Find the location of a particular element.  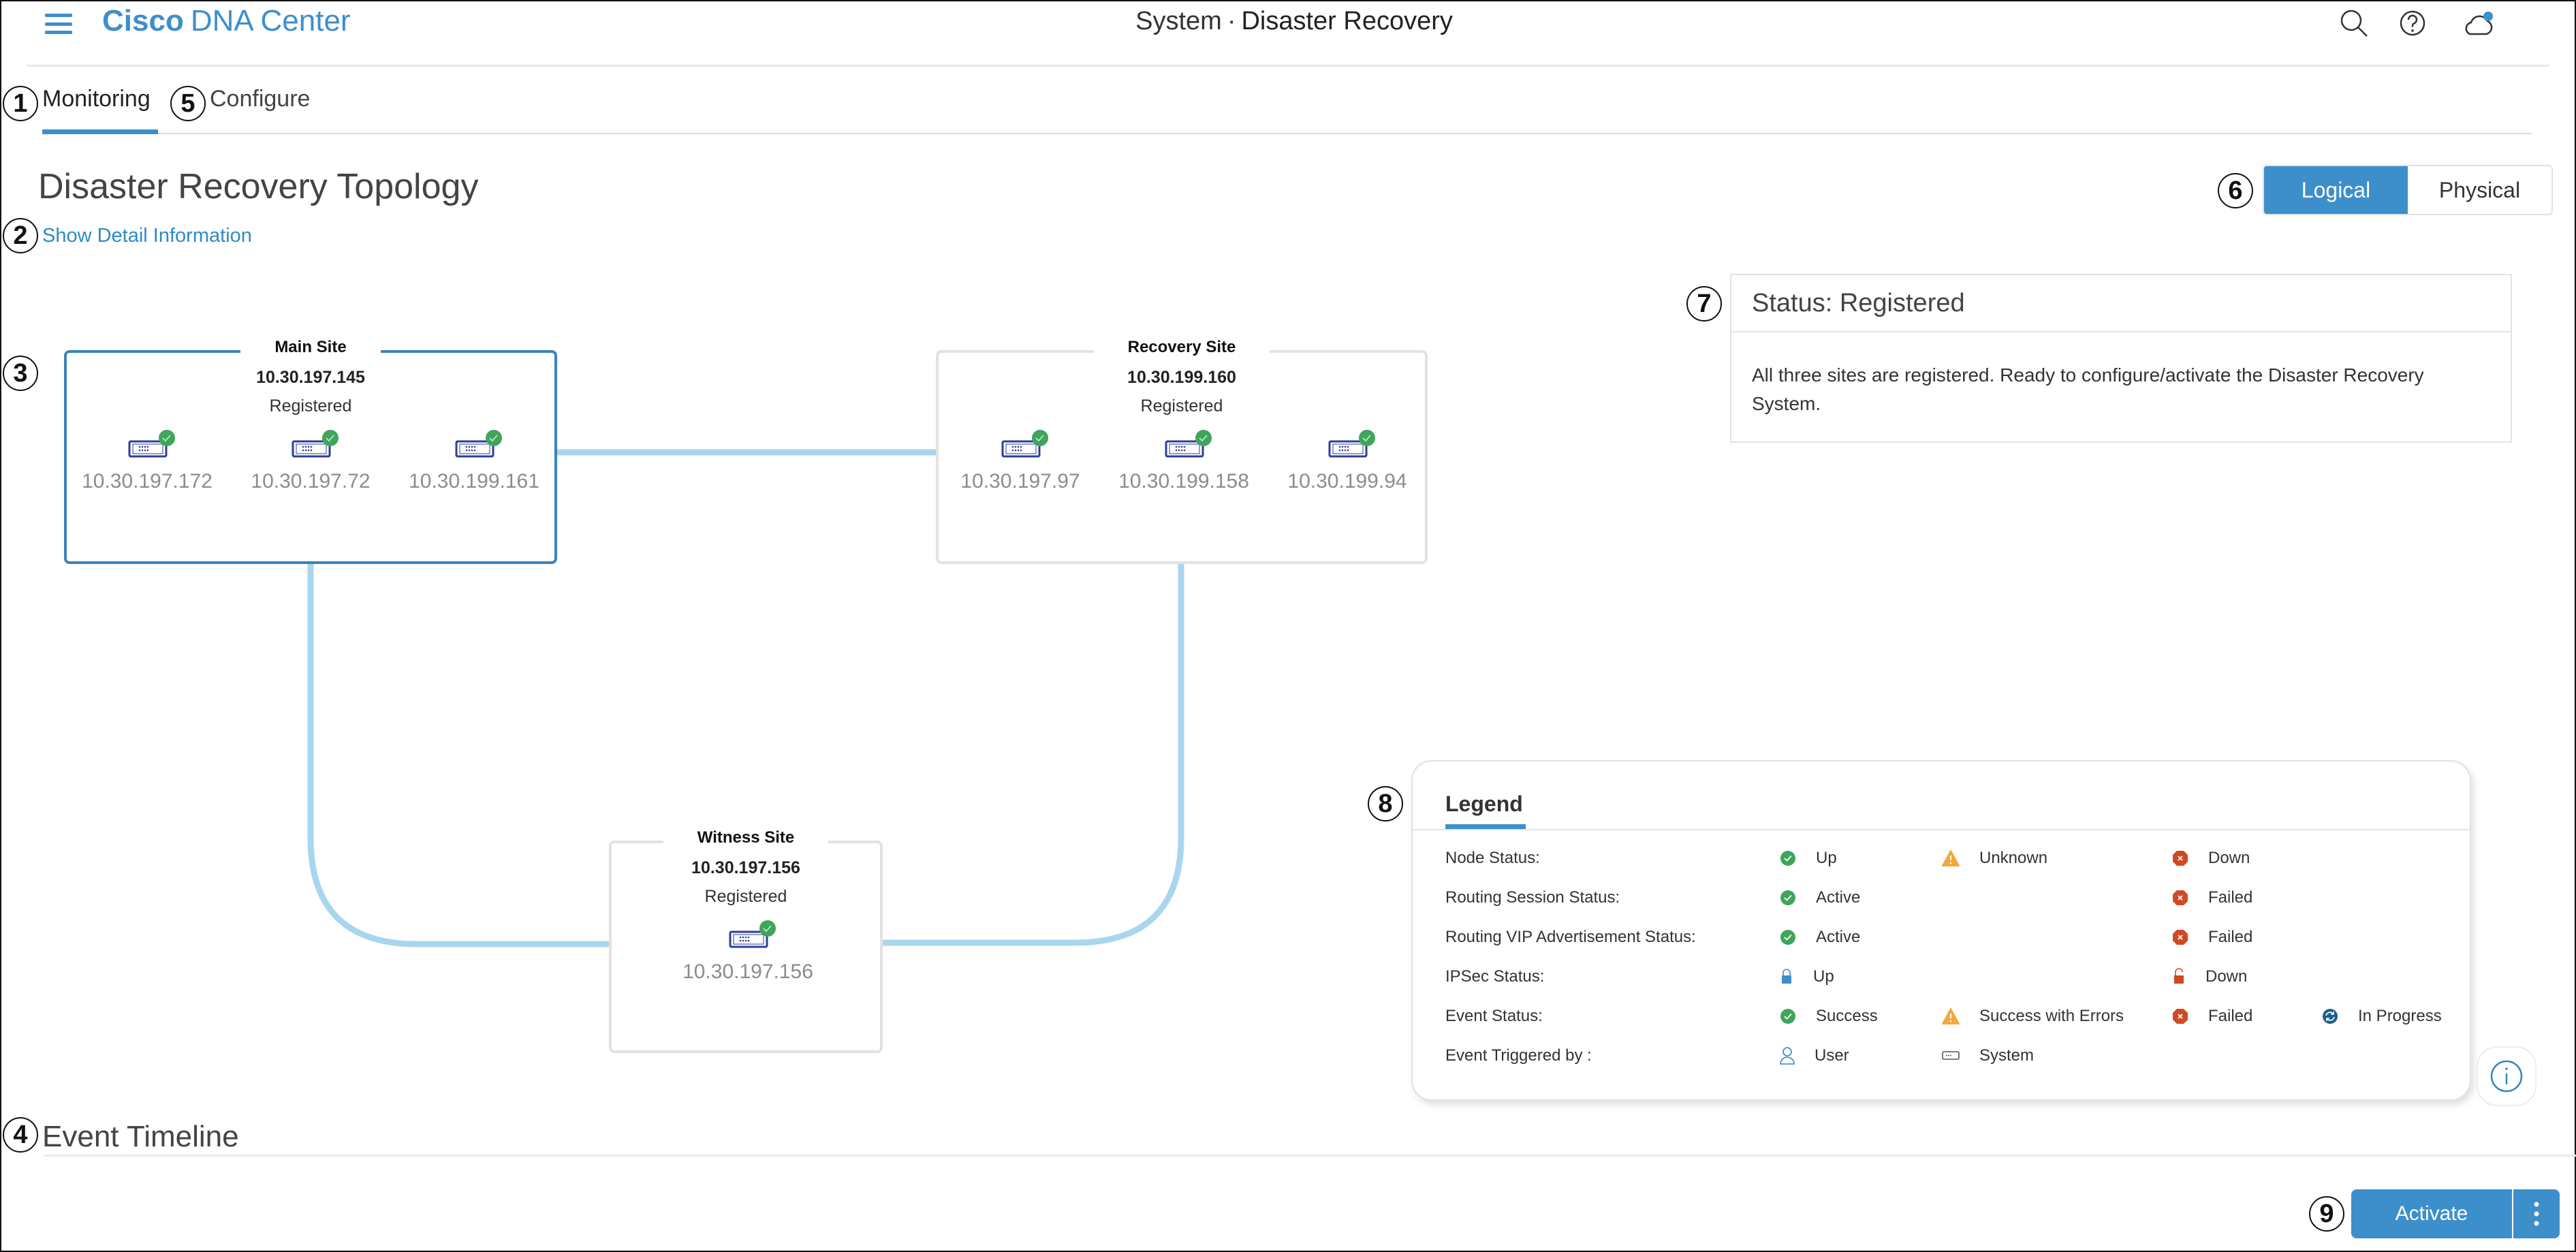

legend-title: Legend is located at coordinates (1484, 804).